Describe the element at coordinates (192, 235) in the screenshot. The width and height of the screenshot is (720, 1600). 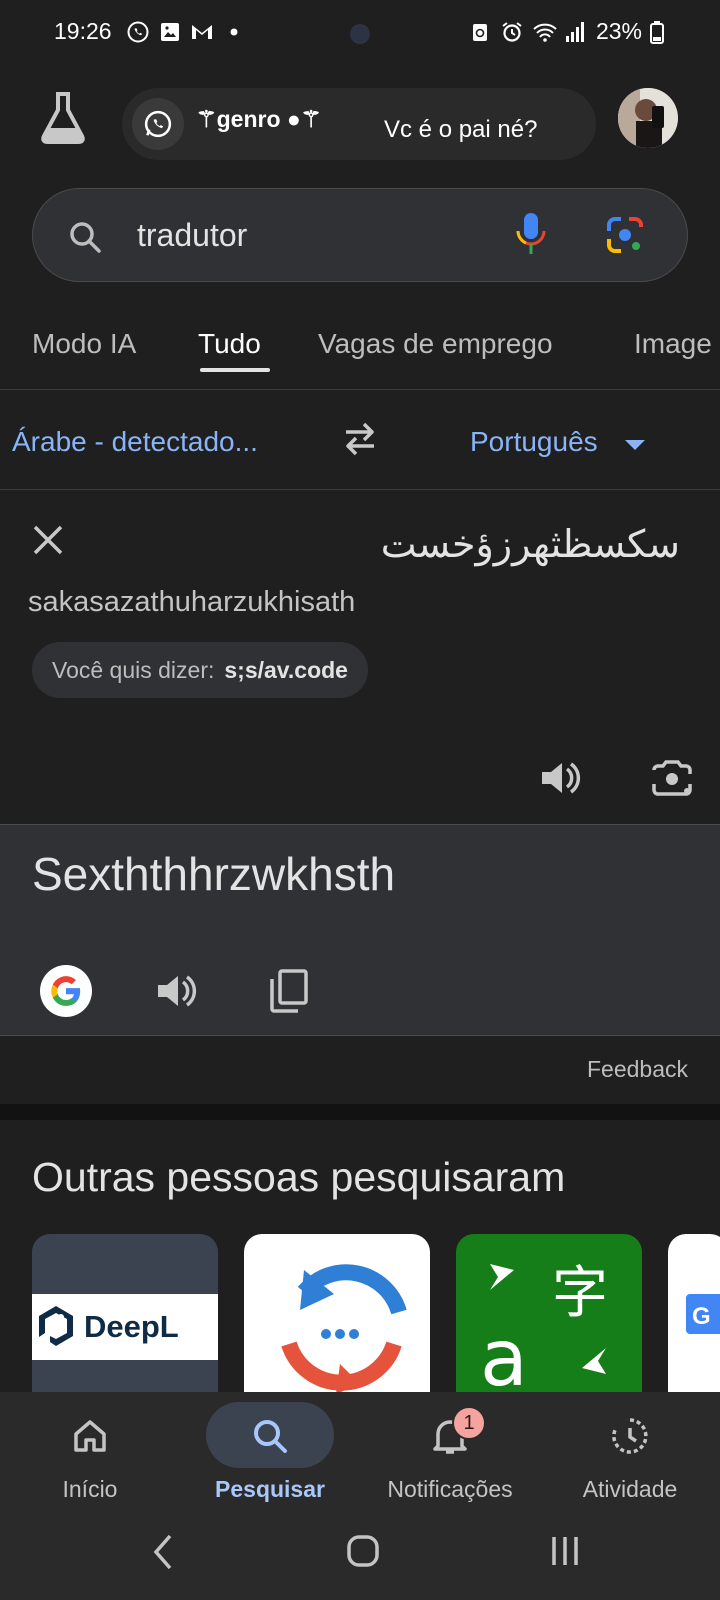
I see `search-input: tradutor` at that location.